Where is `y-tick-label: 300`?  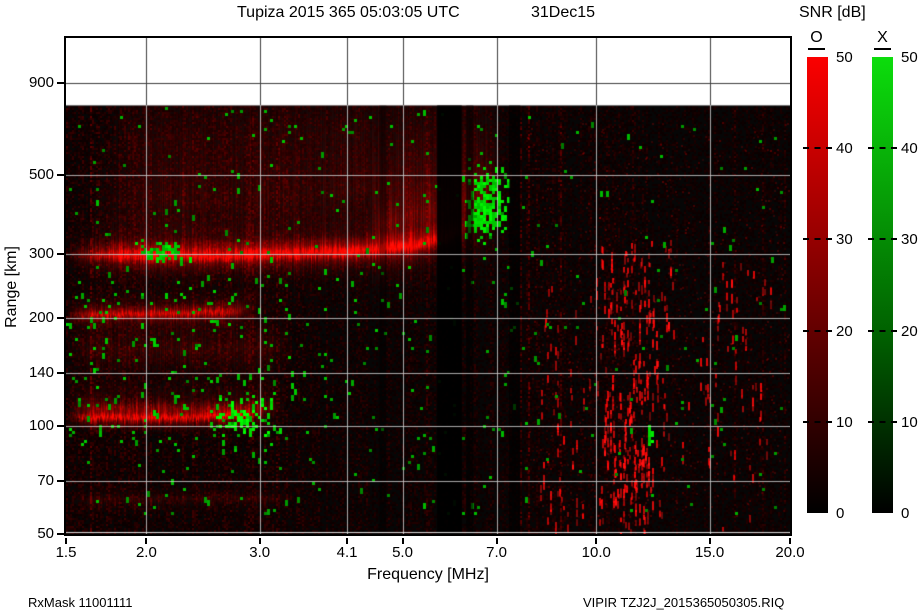 y-tick-label: 300 is located at coordinates (41, 254).